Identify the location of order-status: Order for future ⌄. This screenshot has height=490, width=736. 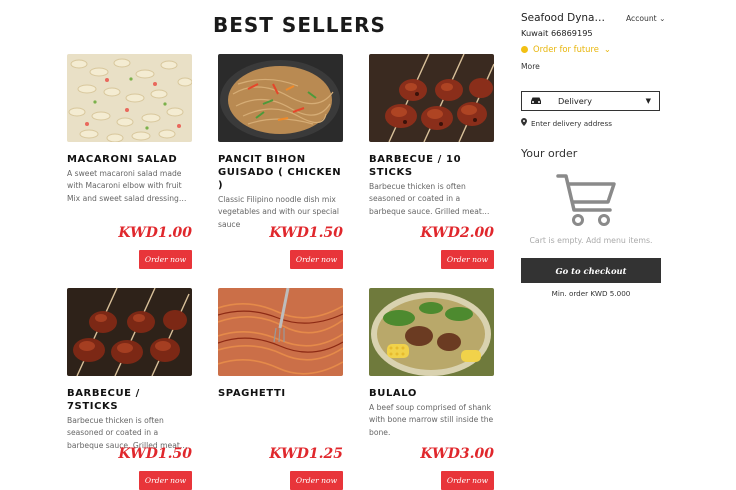
(566, 49).